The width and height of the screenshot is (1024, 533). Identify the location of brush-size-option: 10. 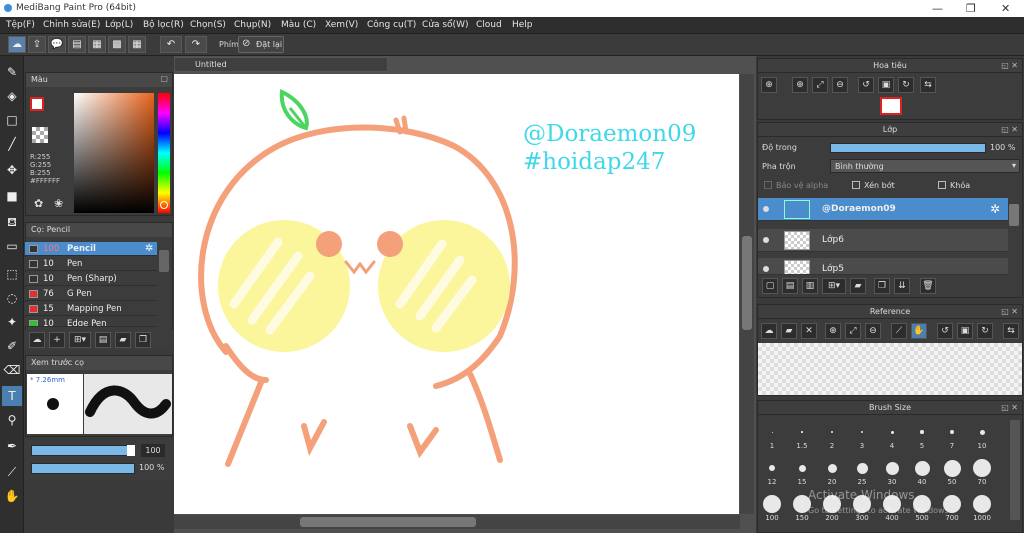
(982, 435).